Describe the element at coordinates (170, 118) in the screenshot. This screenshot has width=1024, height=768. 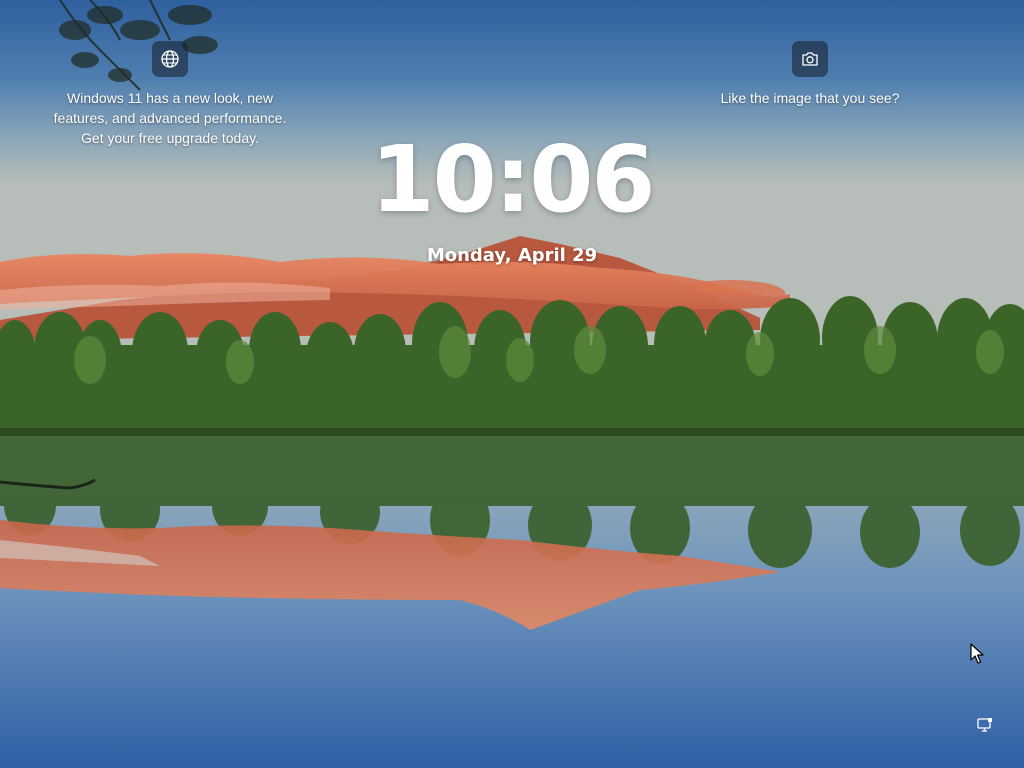
I see `upgrade-promo-line-2: features, and advanced performance.` at that location.